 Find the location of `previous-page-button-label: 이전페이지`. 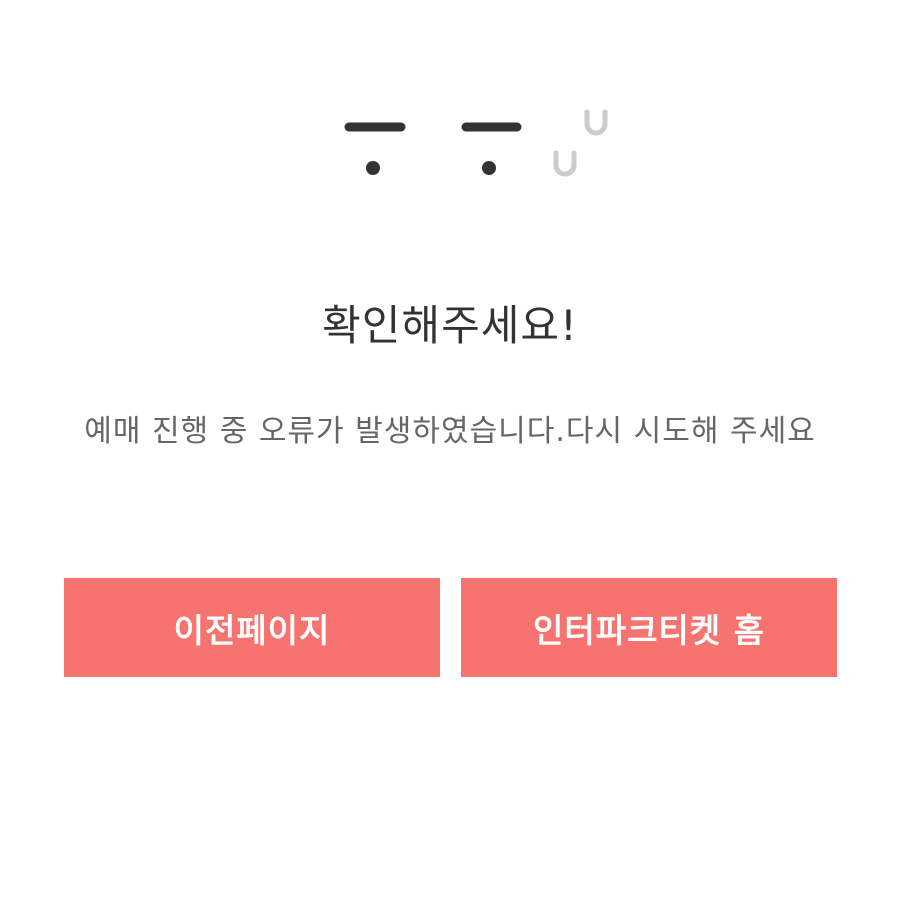

previous-page-button-label: 이전페이지 is located at coordinates (252, 630).